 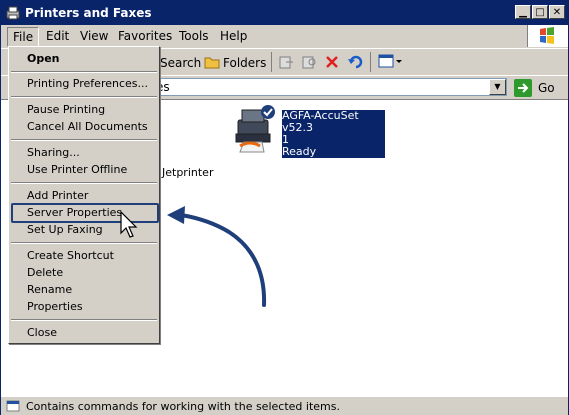 I want to click on menu-cancel-all-documents: Cancel All Documents, so click(x=84, y=126).